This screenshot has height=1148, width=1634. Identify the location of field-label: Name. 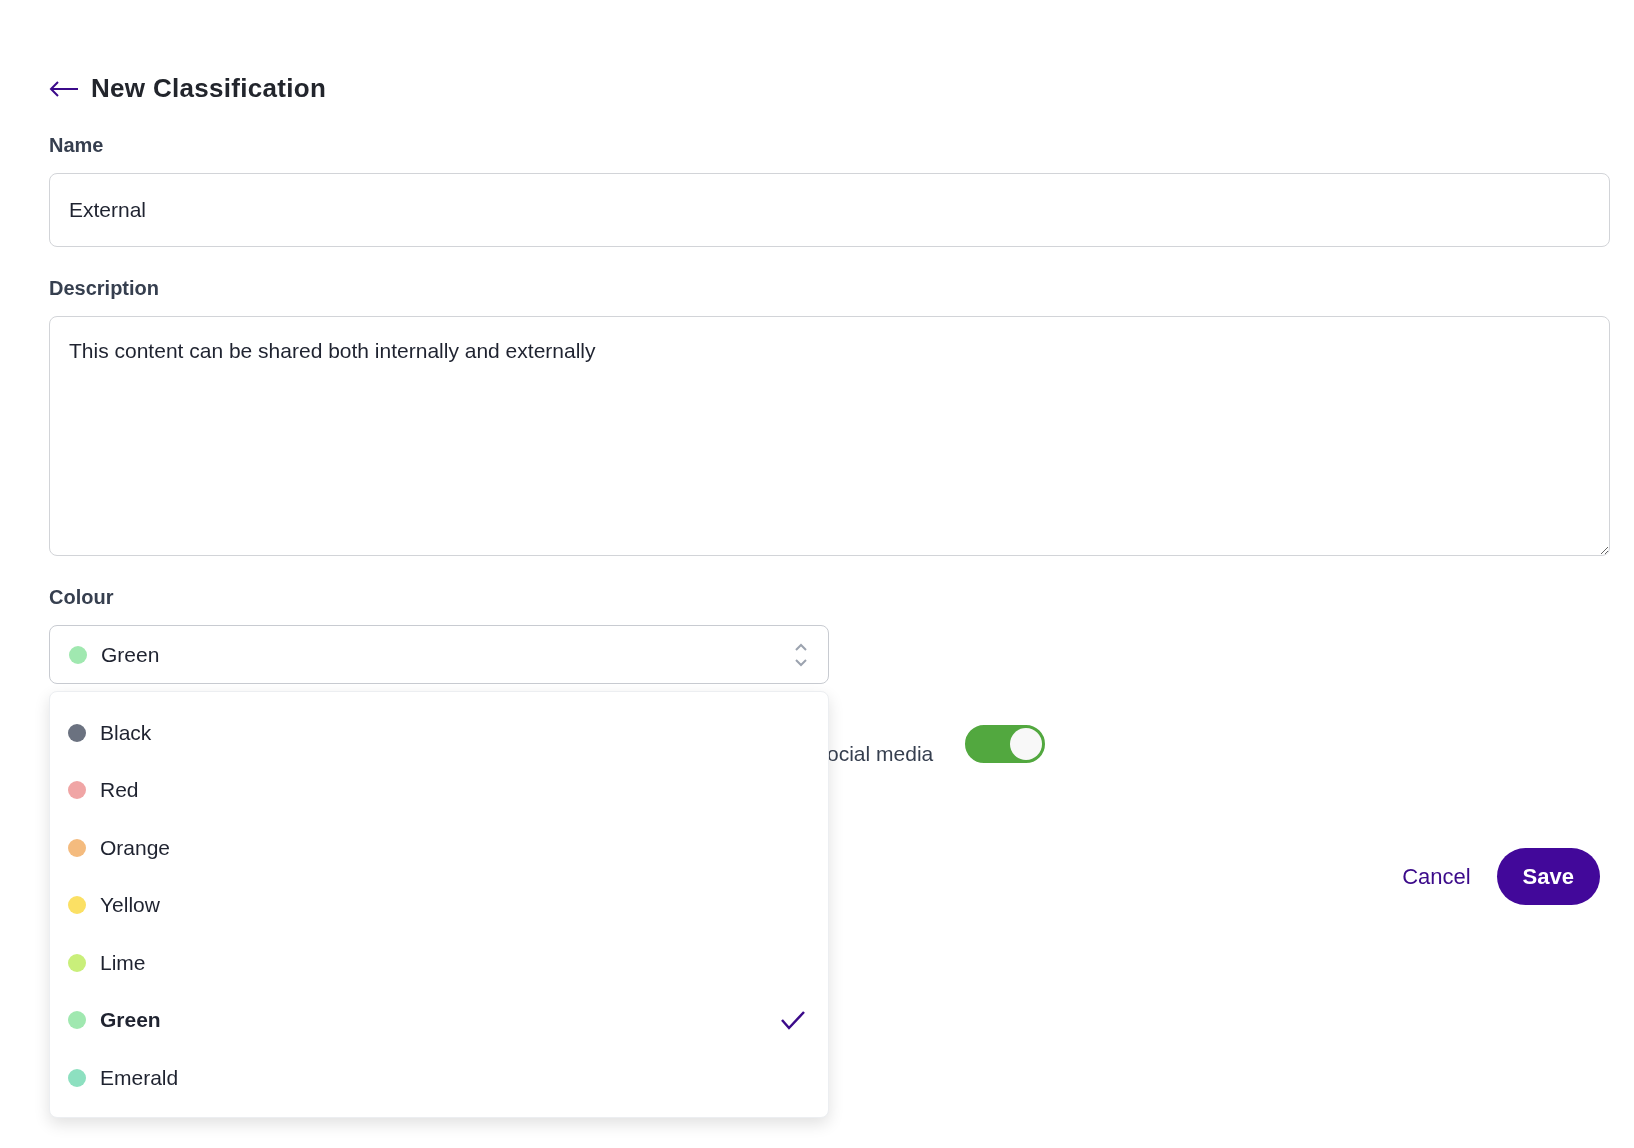
(76, 145).